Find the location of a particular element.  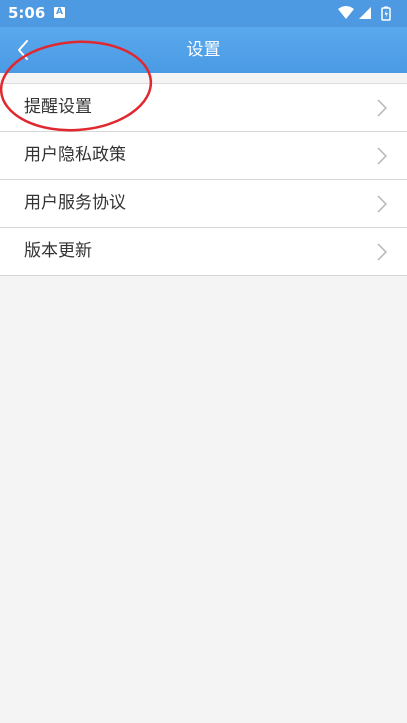

menu-item-reminder-settings: 提醒设置 is located at coordinates (203, 108).